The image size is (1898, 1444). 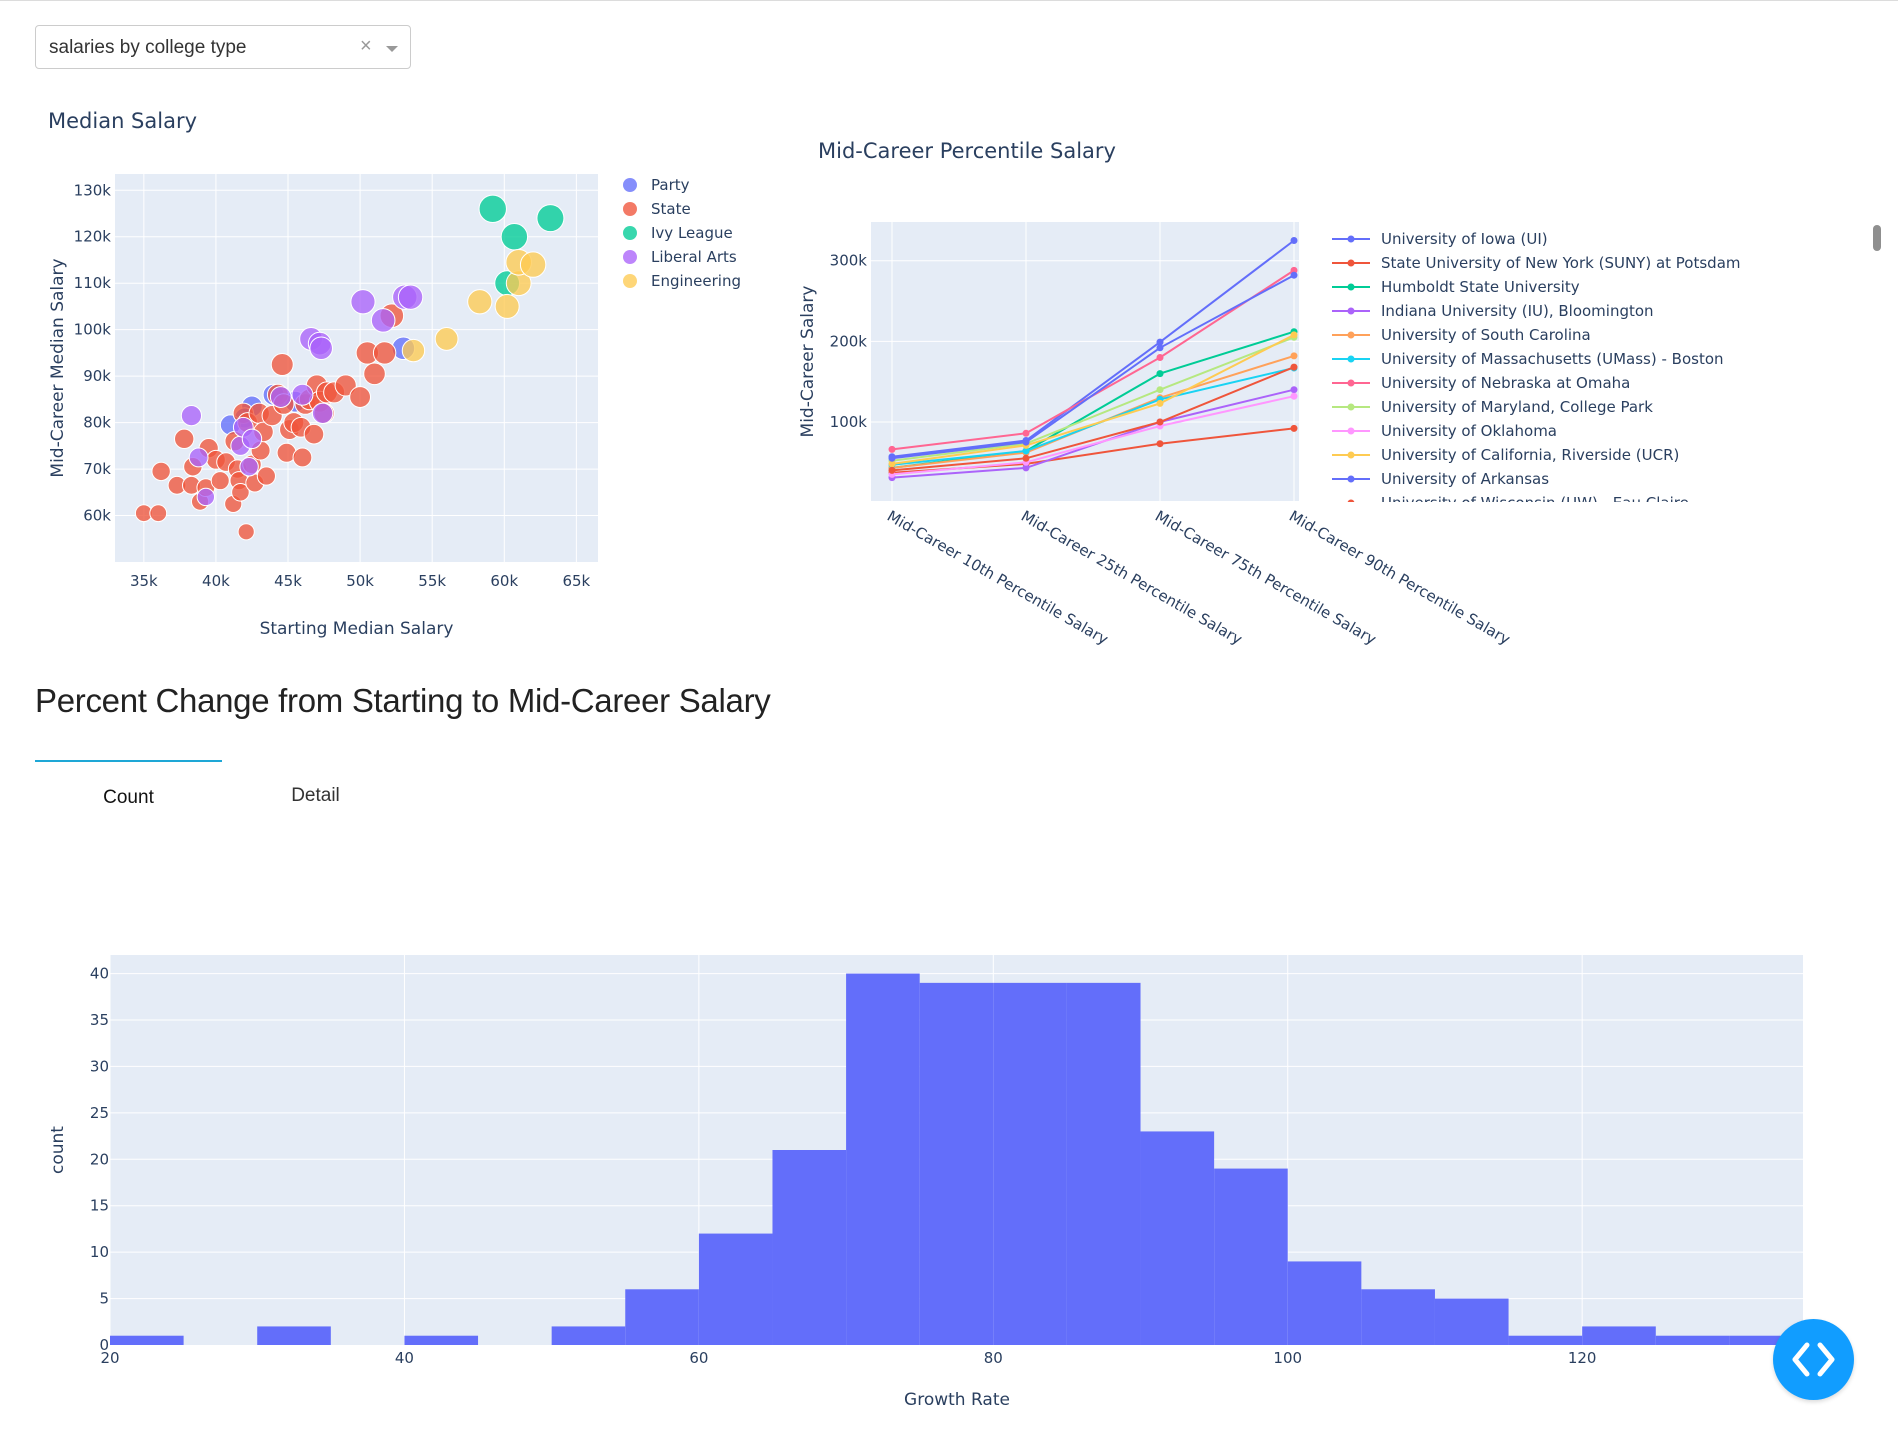 I want to click on view-tabs: Count Detail, so click(x=225, y=790).